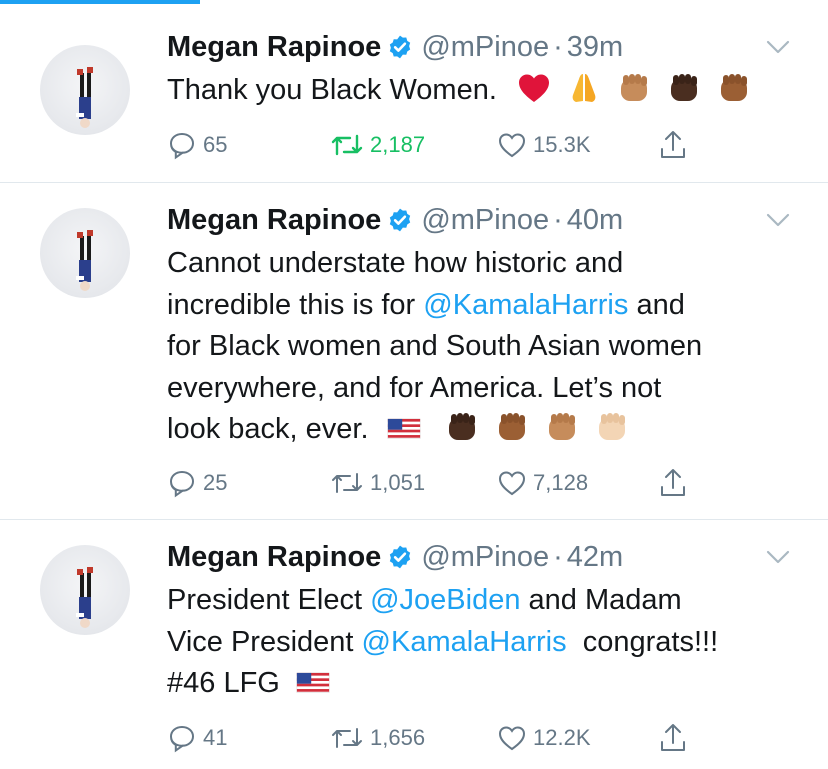 The image size is (828, 769). Describe the element at coordinates (295, 304) in the screenshot. I see `text-segment: incredible this is for` at that location.